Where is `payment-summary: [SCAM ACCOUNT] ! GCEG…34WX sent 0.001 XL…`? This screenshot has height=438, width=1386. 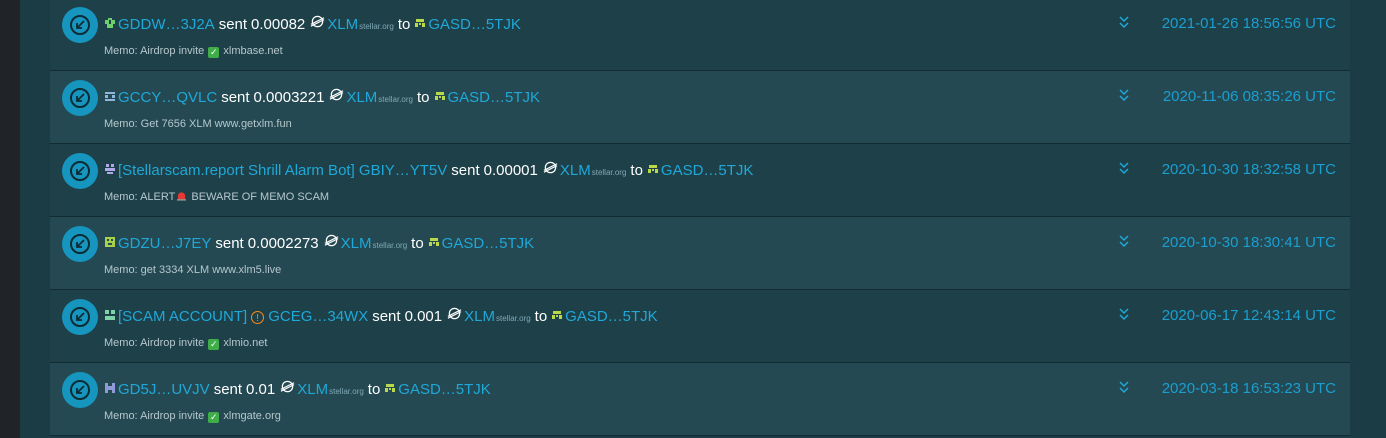
payment-summary: [SCAM ACCOUNT] ! GCEG…34WX sent 0.001 XL… is located at coordinates (381, 315).